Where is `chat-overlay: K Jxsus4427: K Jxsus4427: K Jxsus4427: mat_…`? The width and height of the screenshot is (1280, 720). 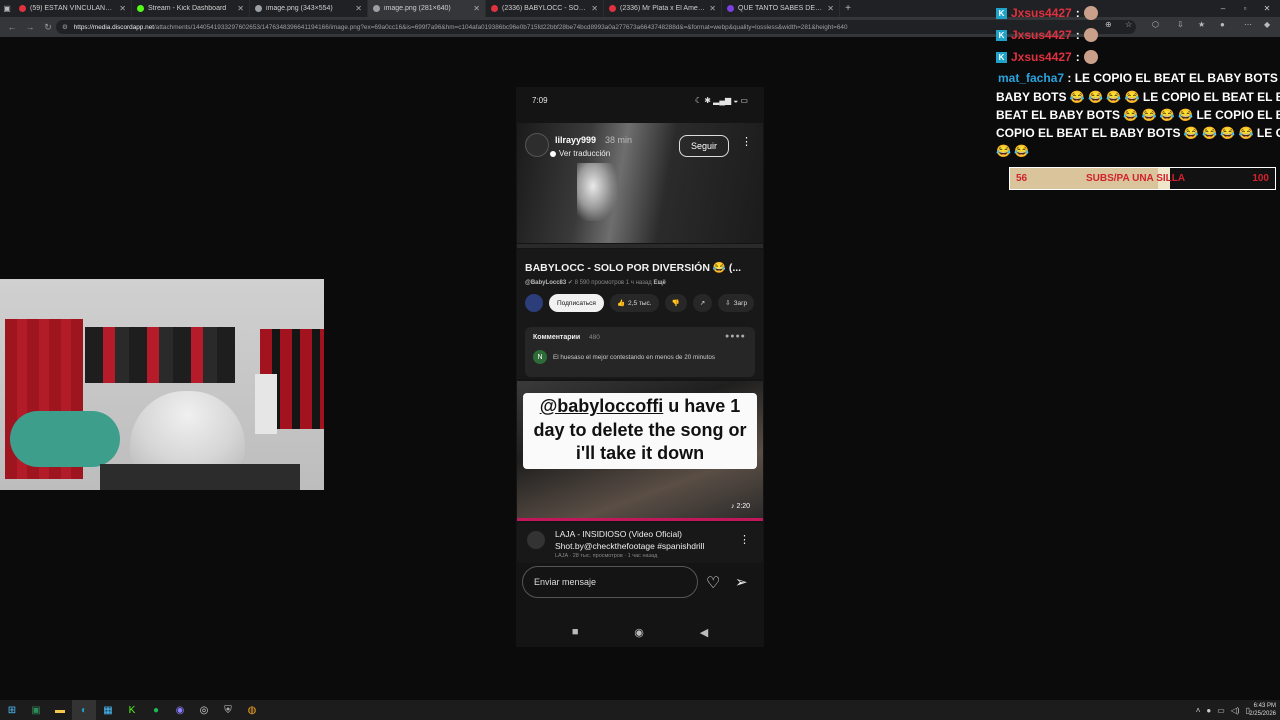 chat-overlay: K Jxsus4427: K Jxsus4427: K Jxsus4427: mat_… is located at coordinates (1138, 84).